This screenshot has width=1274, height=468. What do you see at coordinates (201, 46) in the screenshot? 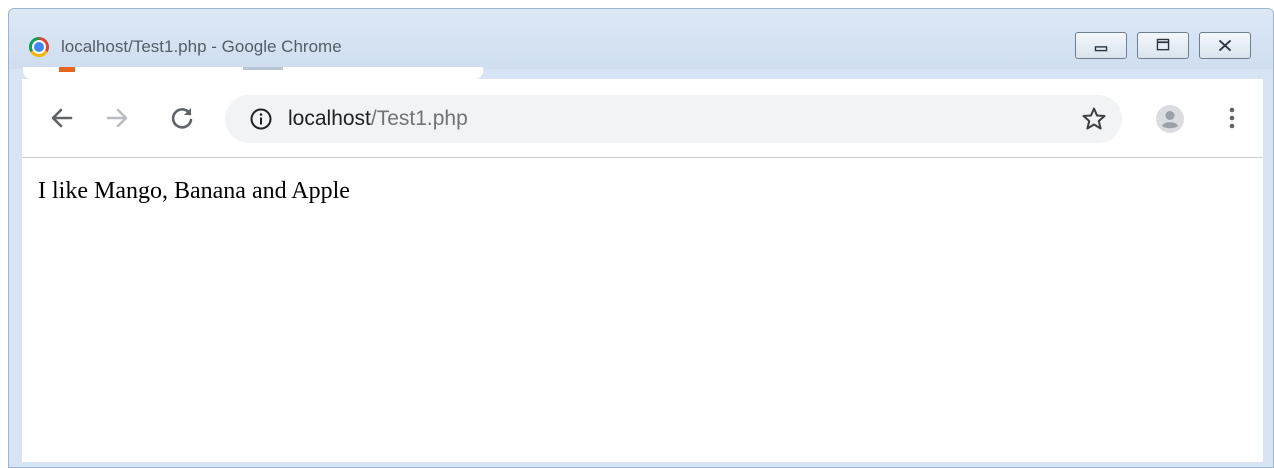
I see `window-title: localhost/Test1.php - Google Chrome` at bounding box center [201, 46].